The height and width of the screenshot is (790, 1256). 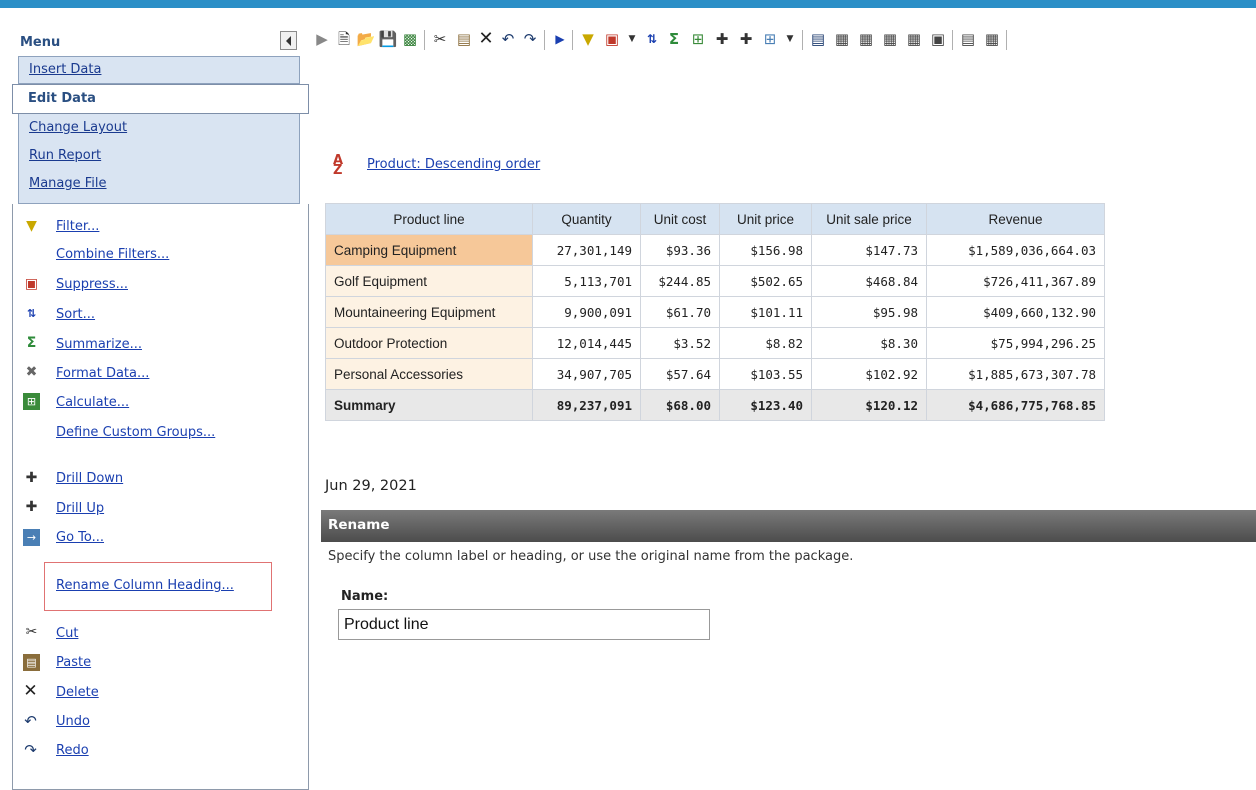 I want to click on table-cell: $75,994,296.25, so click(x=1015, y=343).